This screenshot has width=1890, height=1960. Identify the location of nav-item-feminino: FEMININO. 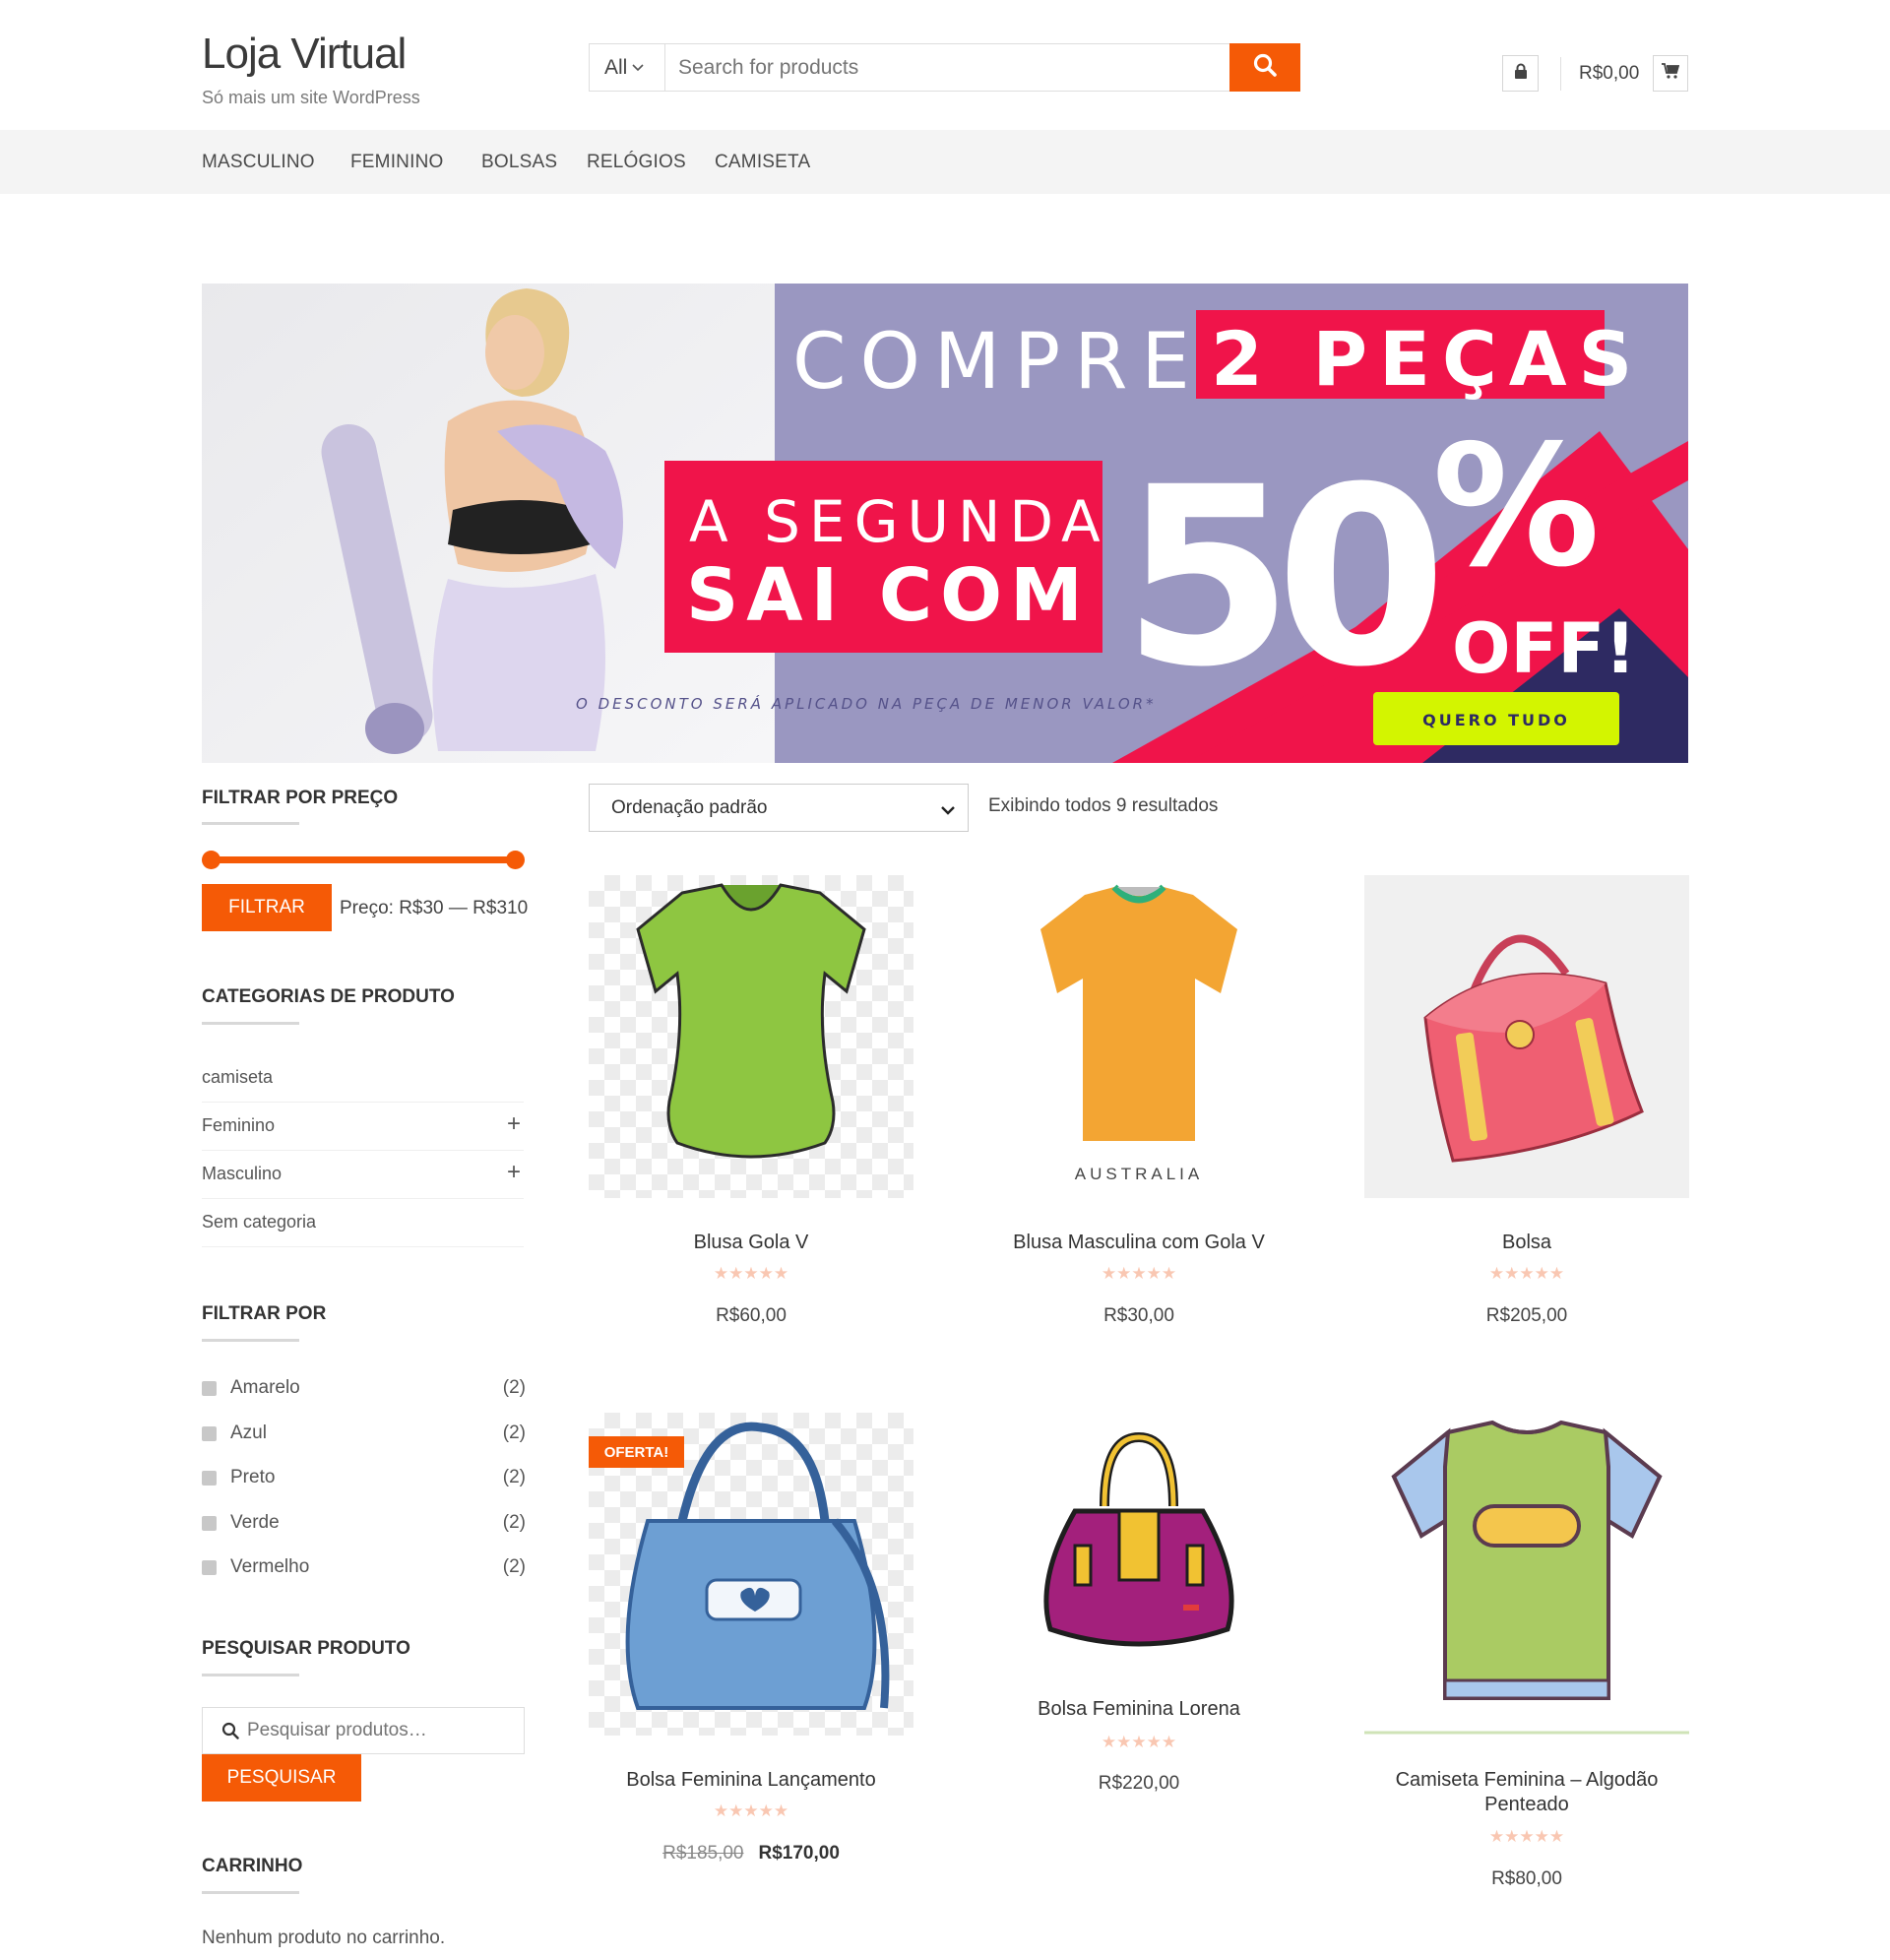
(397, 162).